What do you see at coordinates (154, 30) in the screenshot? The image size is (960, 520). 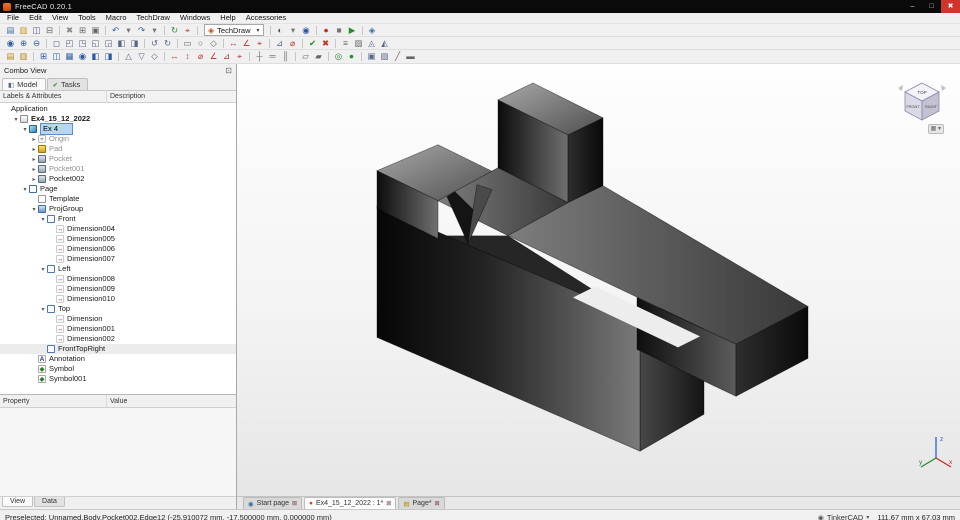 I see `redo-menu-icon: ▾` at bounding box center [154, 30].